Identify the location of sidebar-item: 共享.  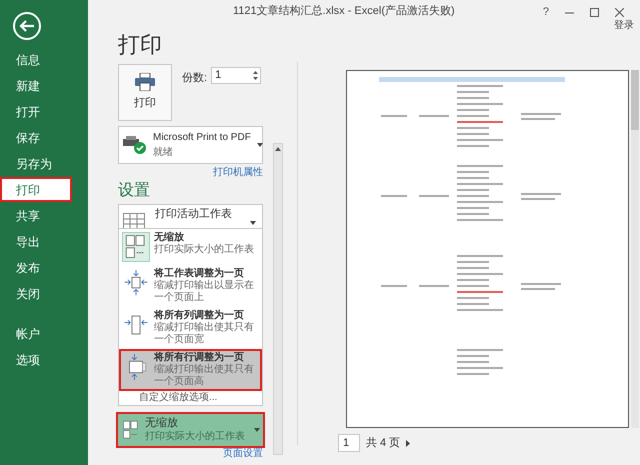
(36, 215).